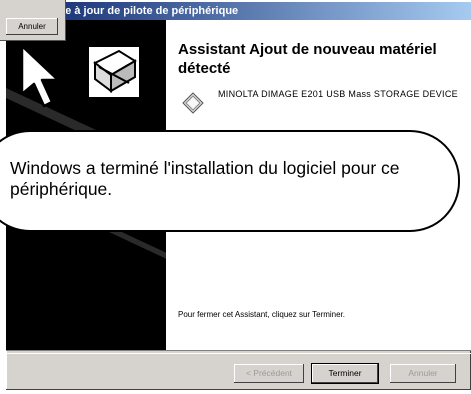 The height and width of the screenshot is (394, 471). What do you see at coordinates (269, 373) in the screenshot?
I see `back-button: < Précédent` at bounding box center [269, 373].